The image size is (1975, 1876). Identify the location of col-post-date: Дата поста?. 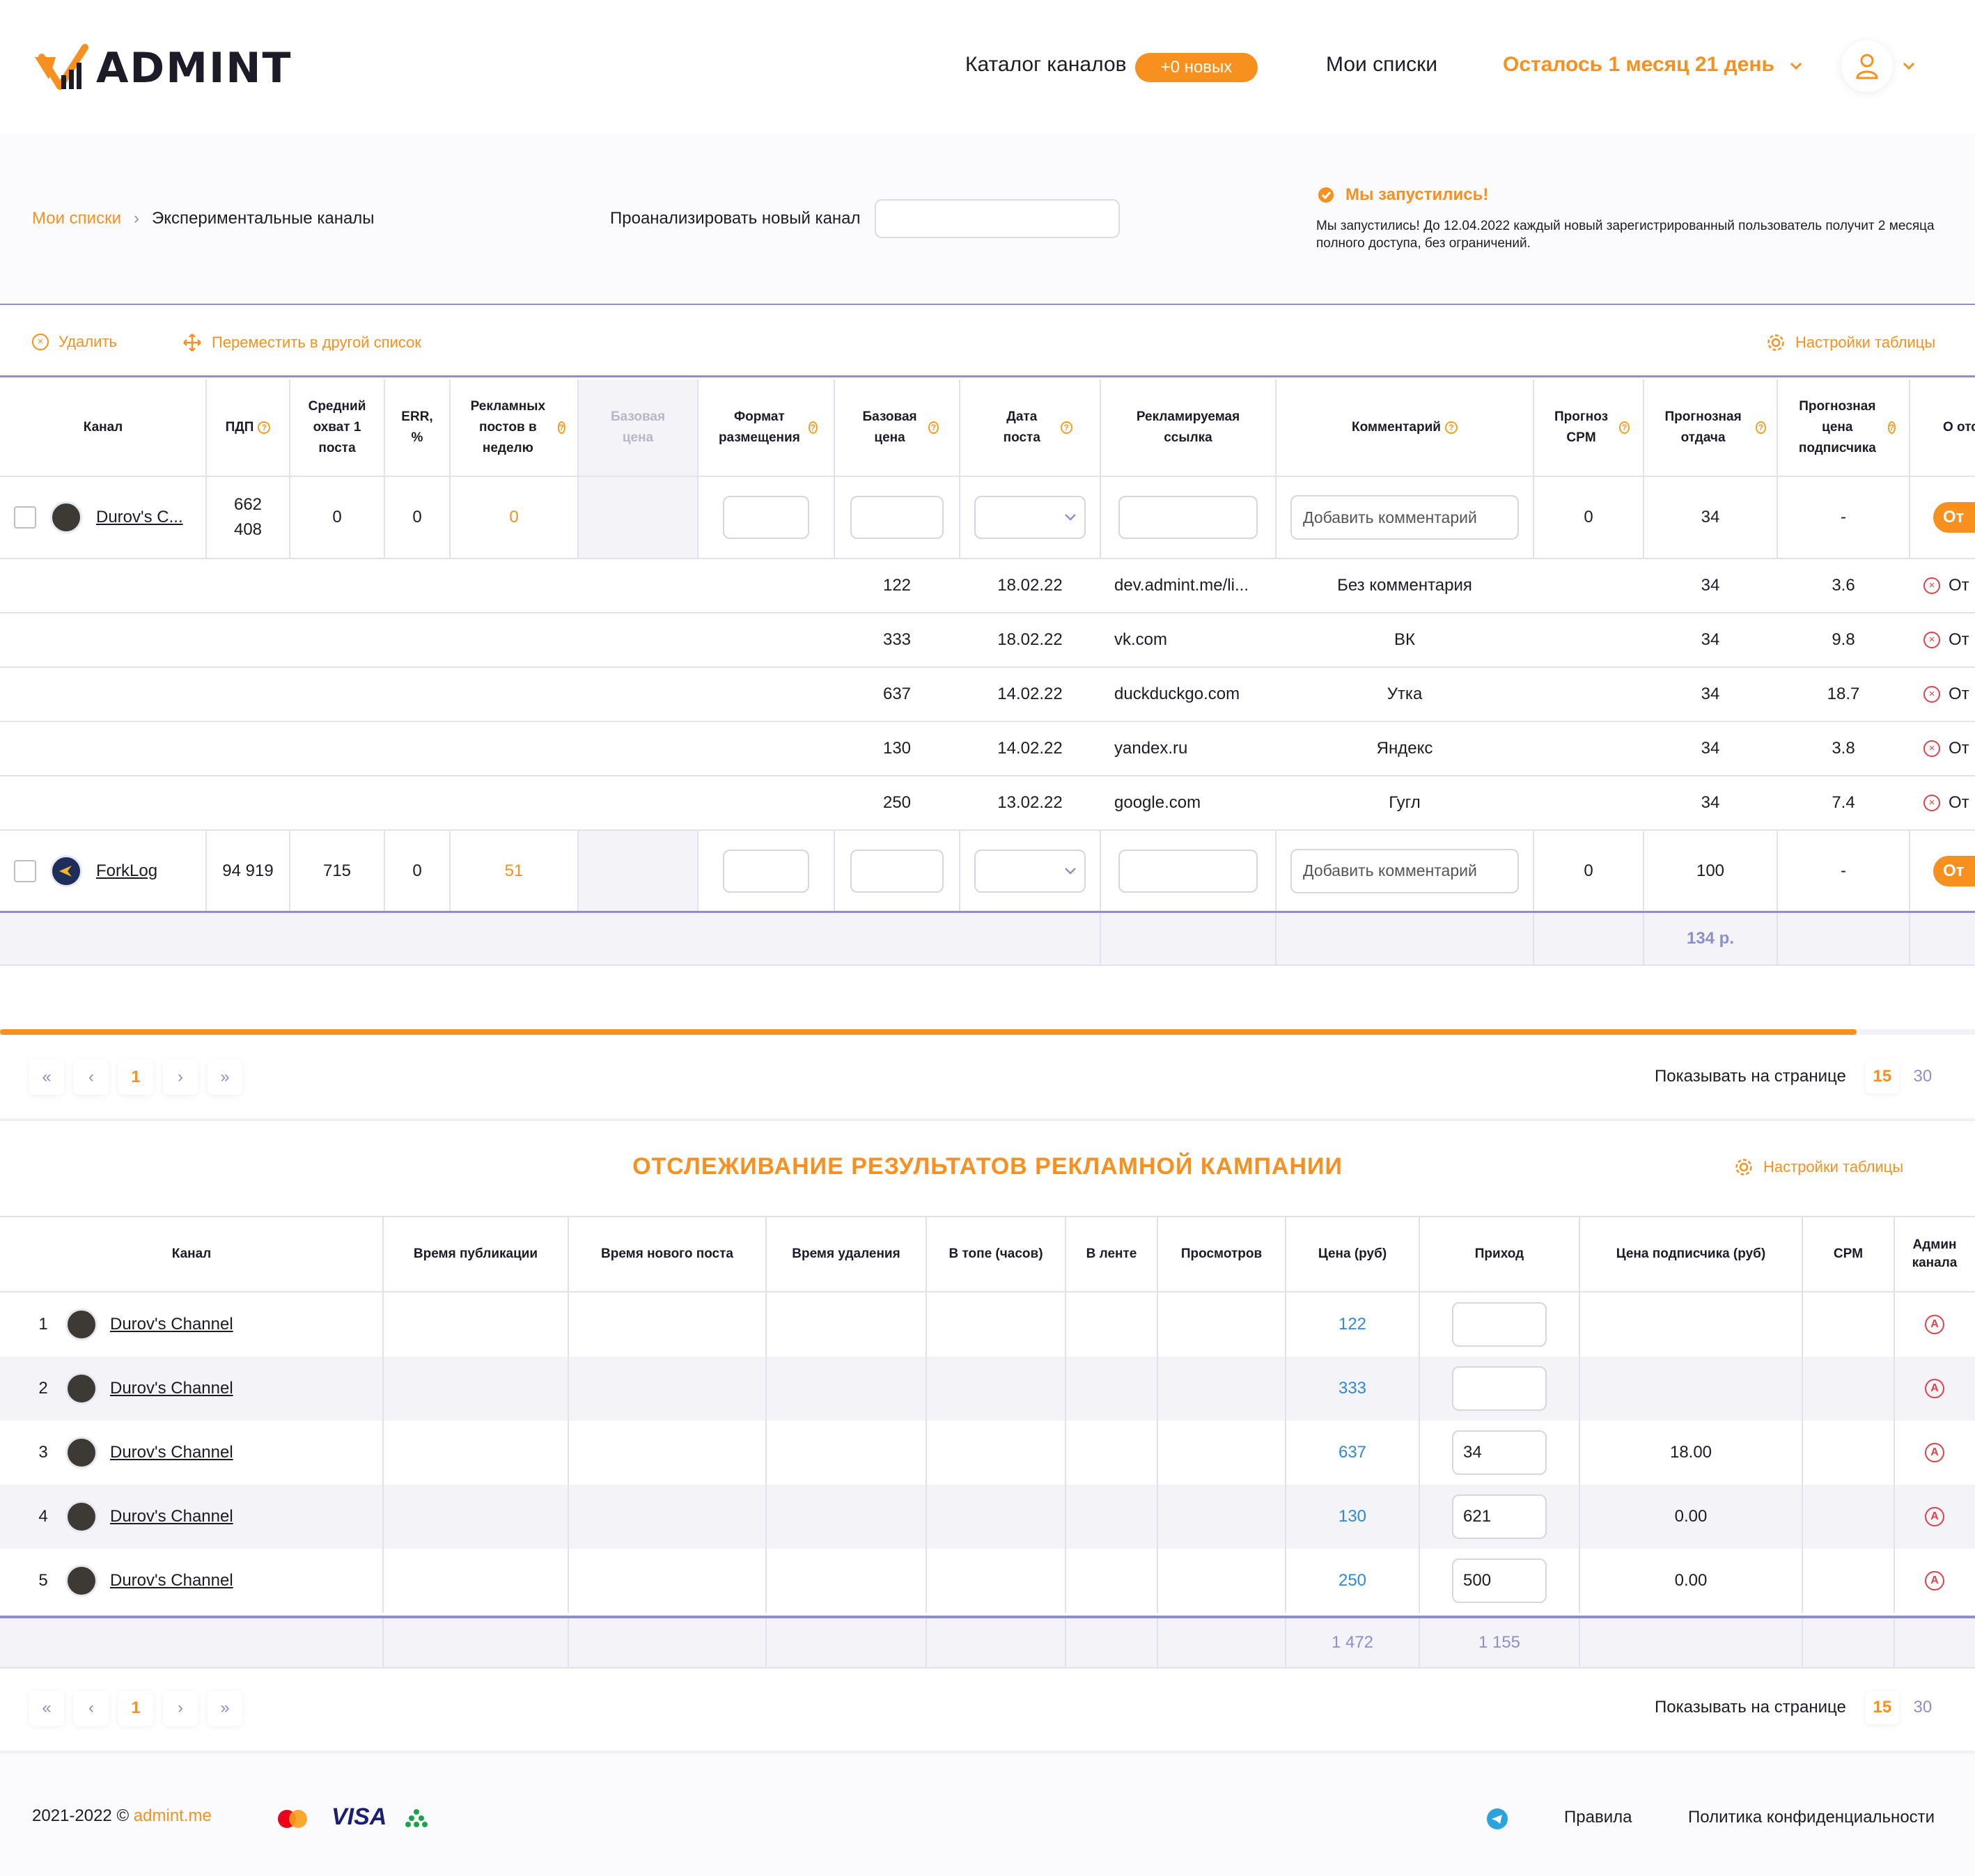
(1030, 428).